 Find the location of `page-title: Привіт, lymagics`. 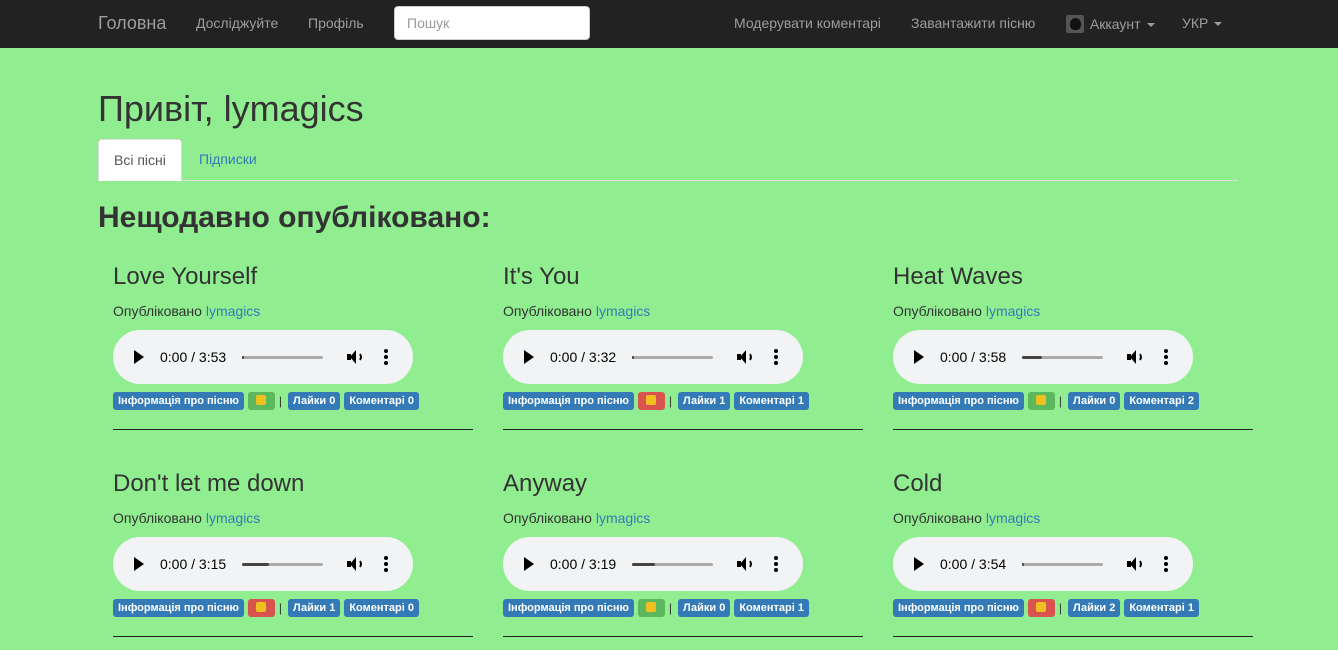

page-title: Привіт, lymagics is located at coordinates (231, 108).